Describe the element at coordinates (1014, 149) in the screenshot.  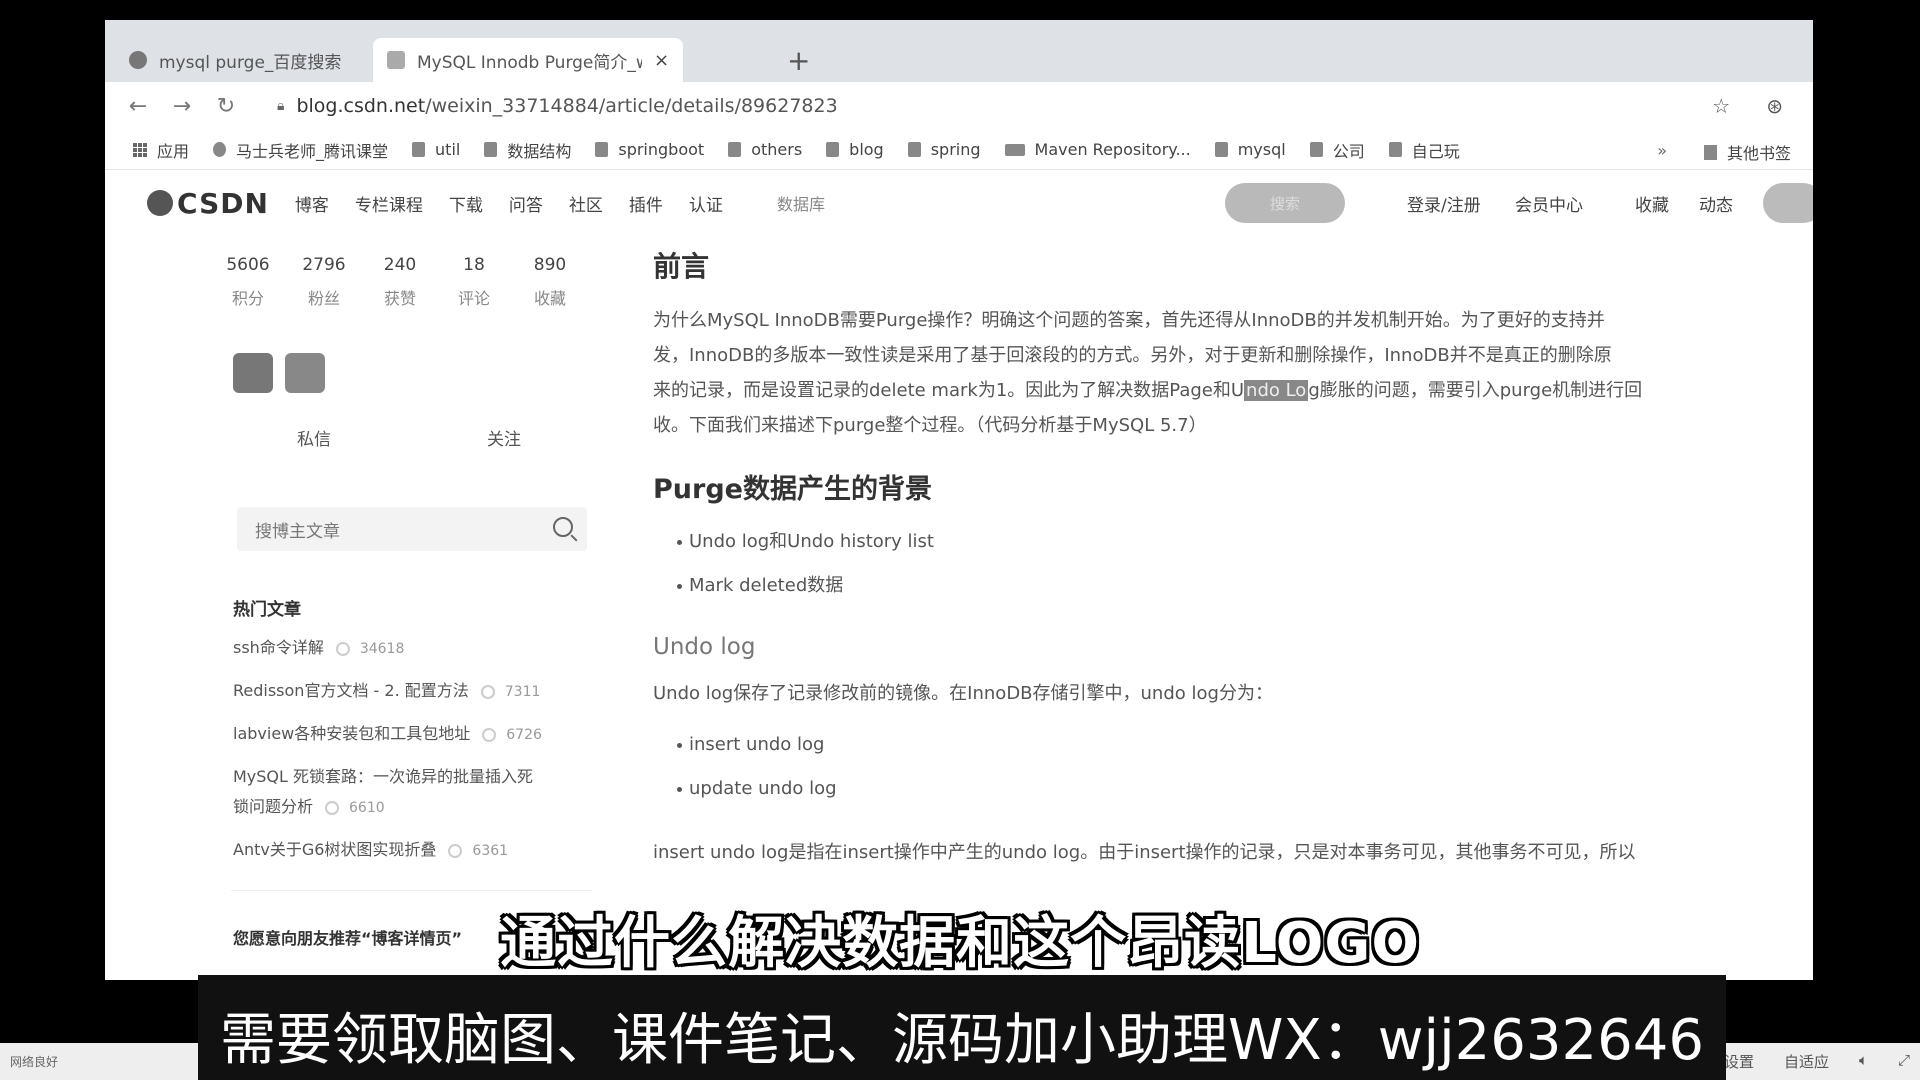
I see `maven-icon` at that location.